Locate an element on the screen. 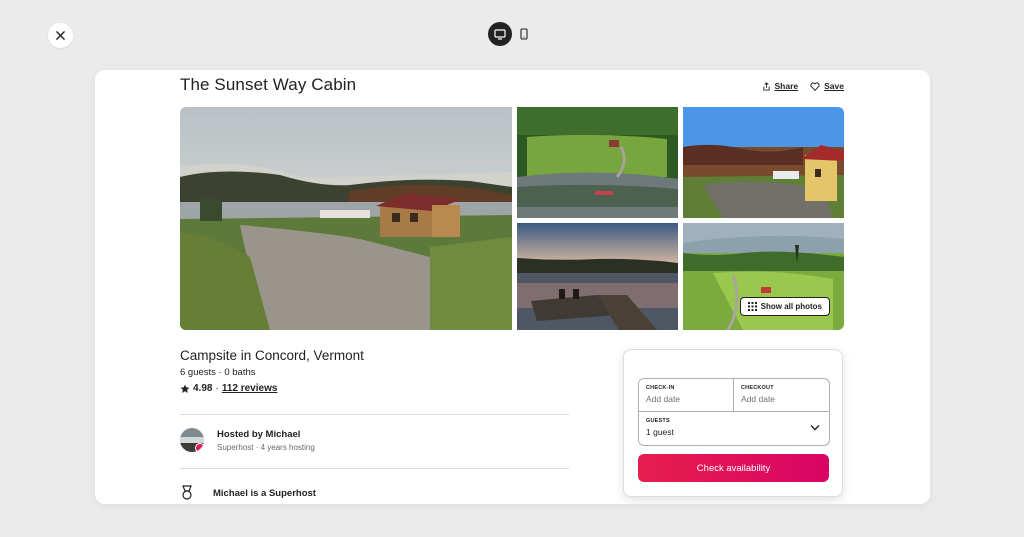  share-label: Share is located at coordinates (786, 86).